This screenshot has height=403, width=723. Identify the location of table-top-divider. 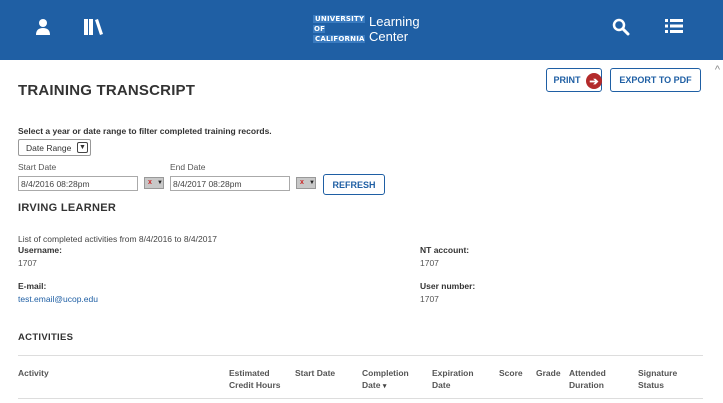
(360, 355).